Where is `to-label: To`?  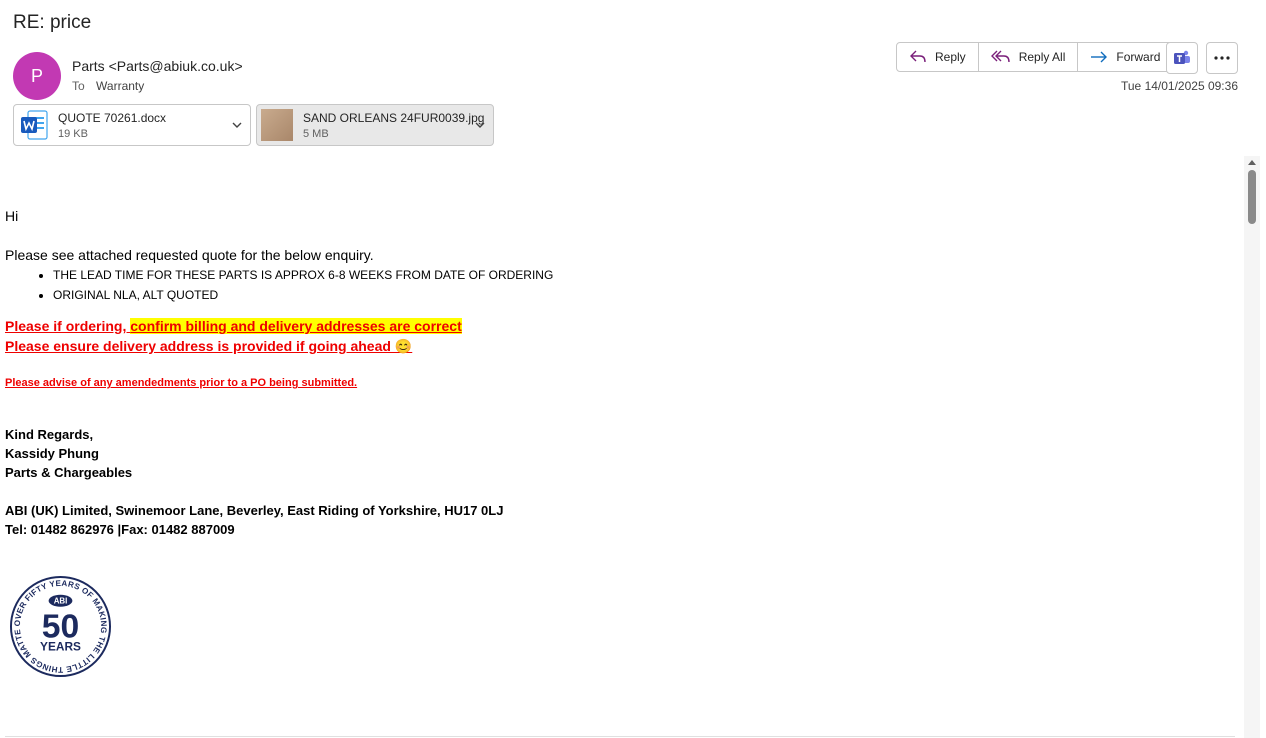
to-label: To is located at coordinates (78, 86).